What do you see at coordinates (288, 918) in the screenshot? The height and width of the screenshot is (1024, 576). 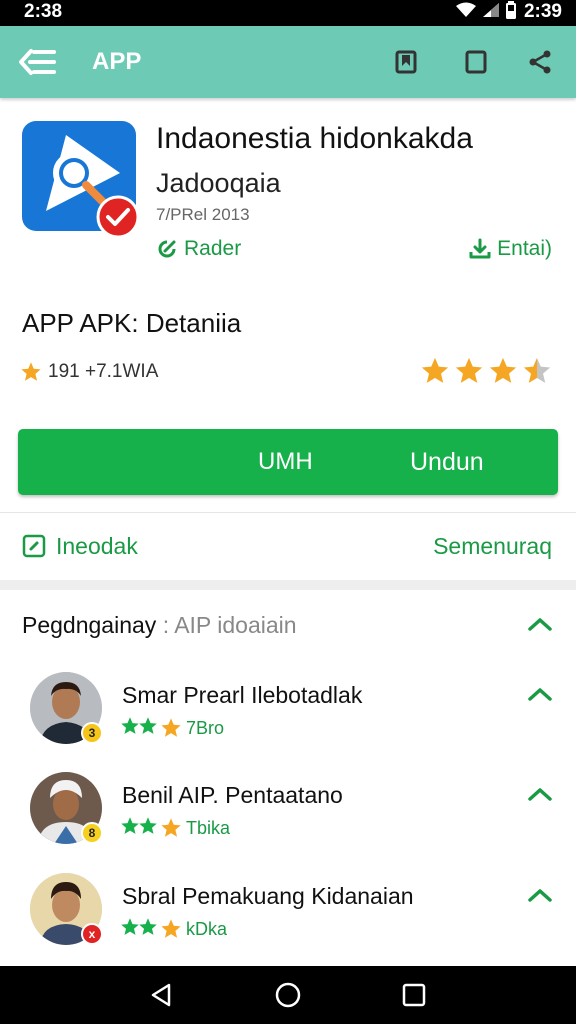 I see `review-item: x Sbral Pemakuang Kidanaian kDka` at bounding box center [288, 918].